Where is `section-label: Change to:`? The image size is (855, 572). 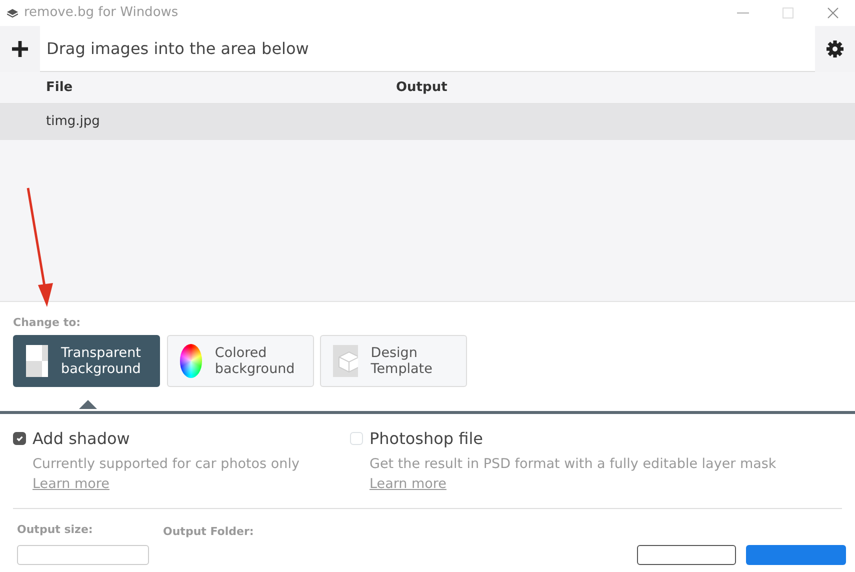
section-label: Change to: is located at coordinates (47, 323).